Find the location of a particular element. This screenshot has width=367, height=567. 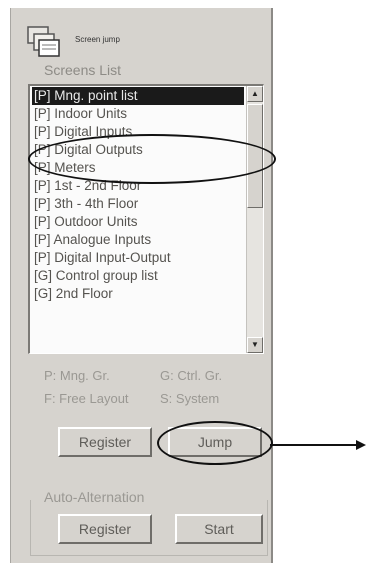

legend-free-layout: F: Free Layout is located at coordinates (86, 398).